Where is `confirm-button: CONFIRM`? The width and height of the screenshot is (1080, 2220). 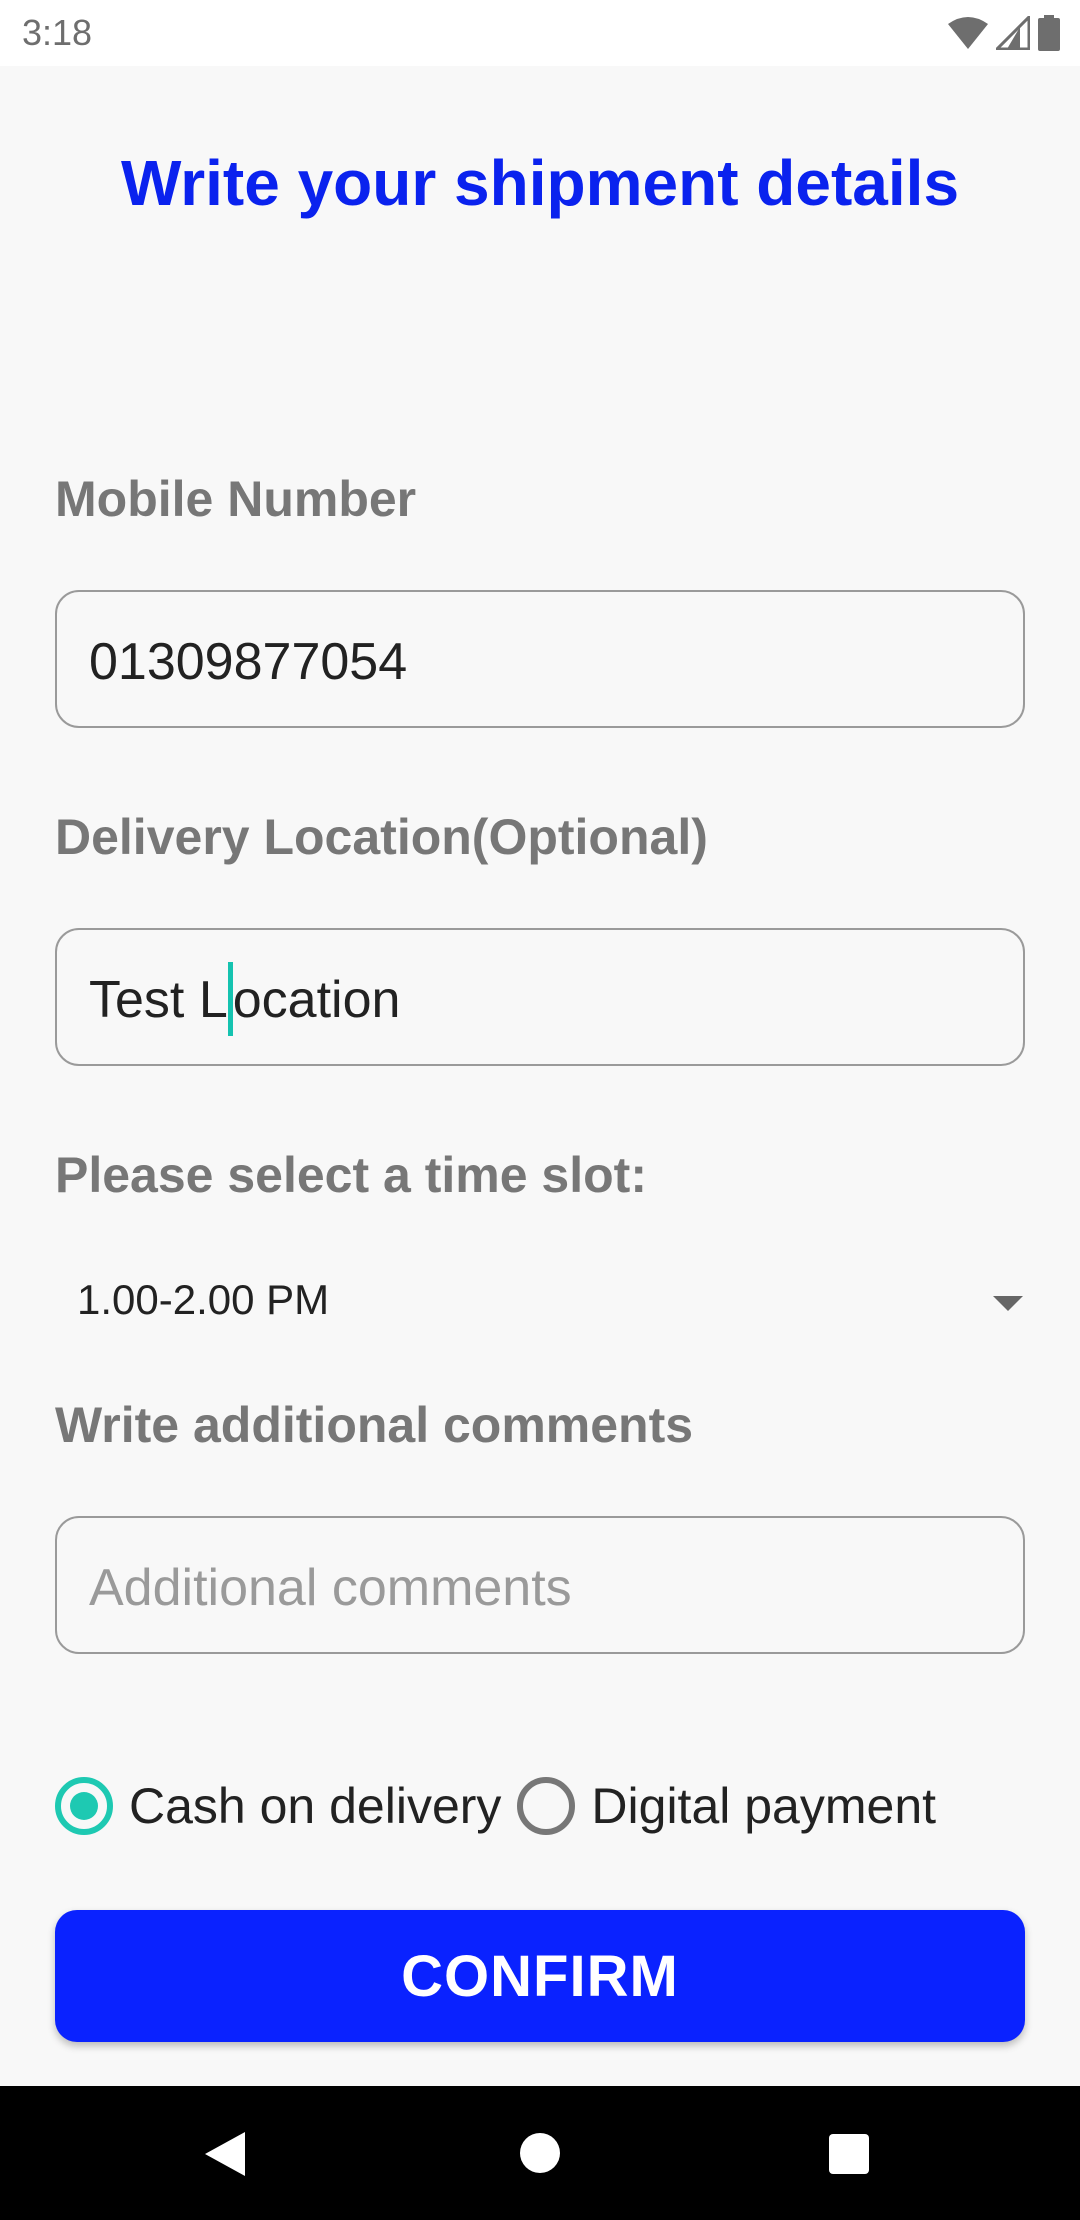
confirm-button: CONFIRM is located at coordinates (540, 1976).